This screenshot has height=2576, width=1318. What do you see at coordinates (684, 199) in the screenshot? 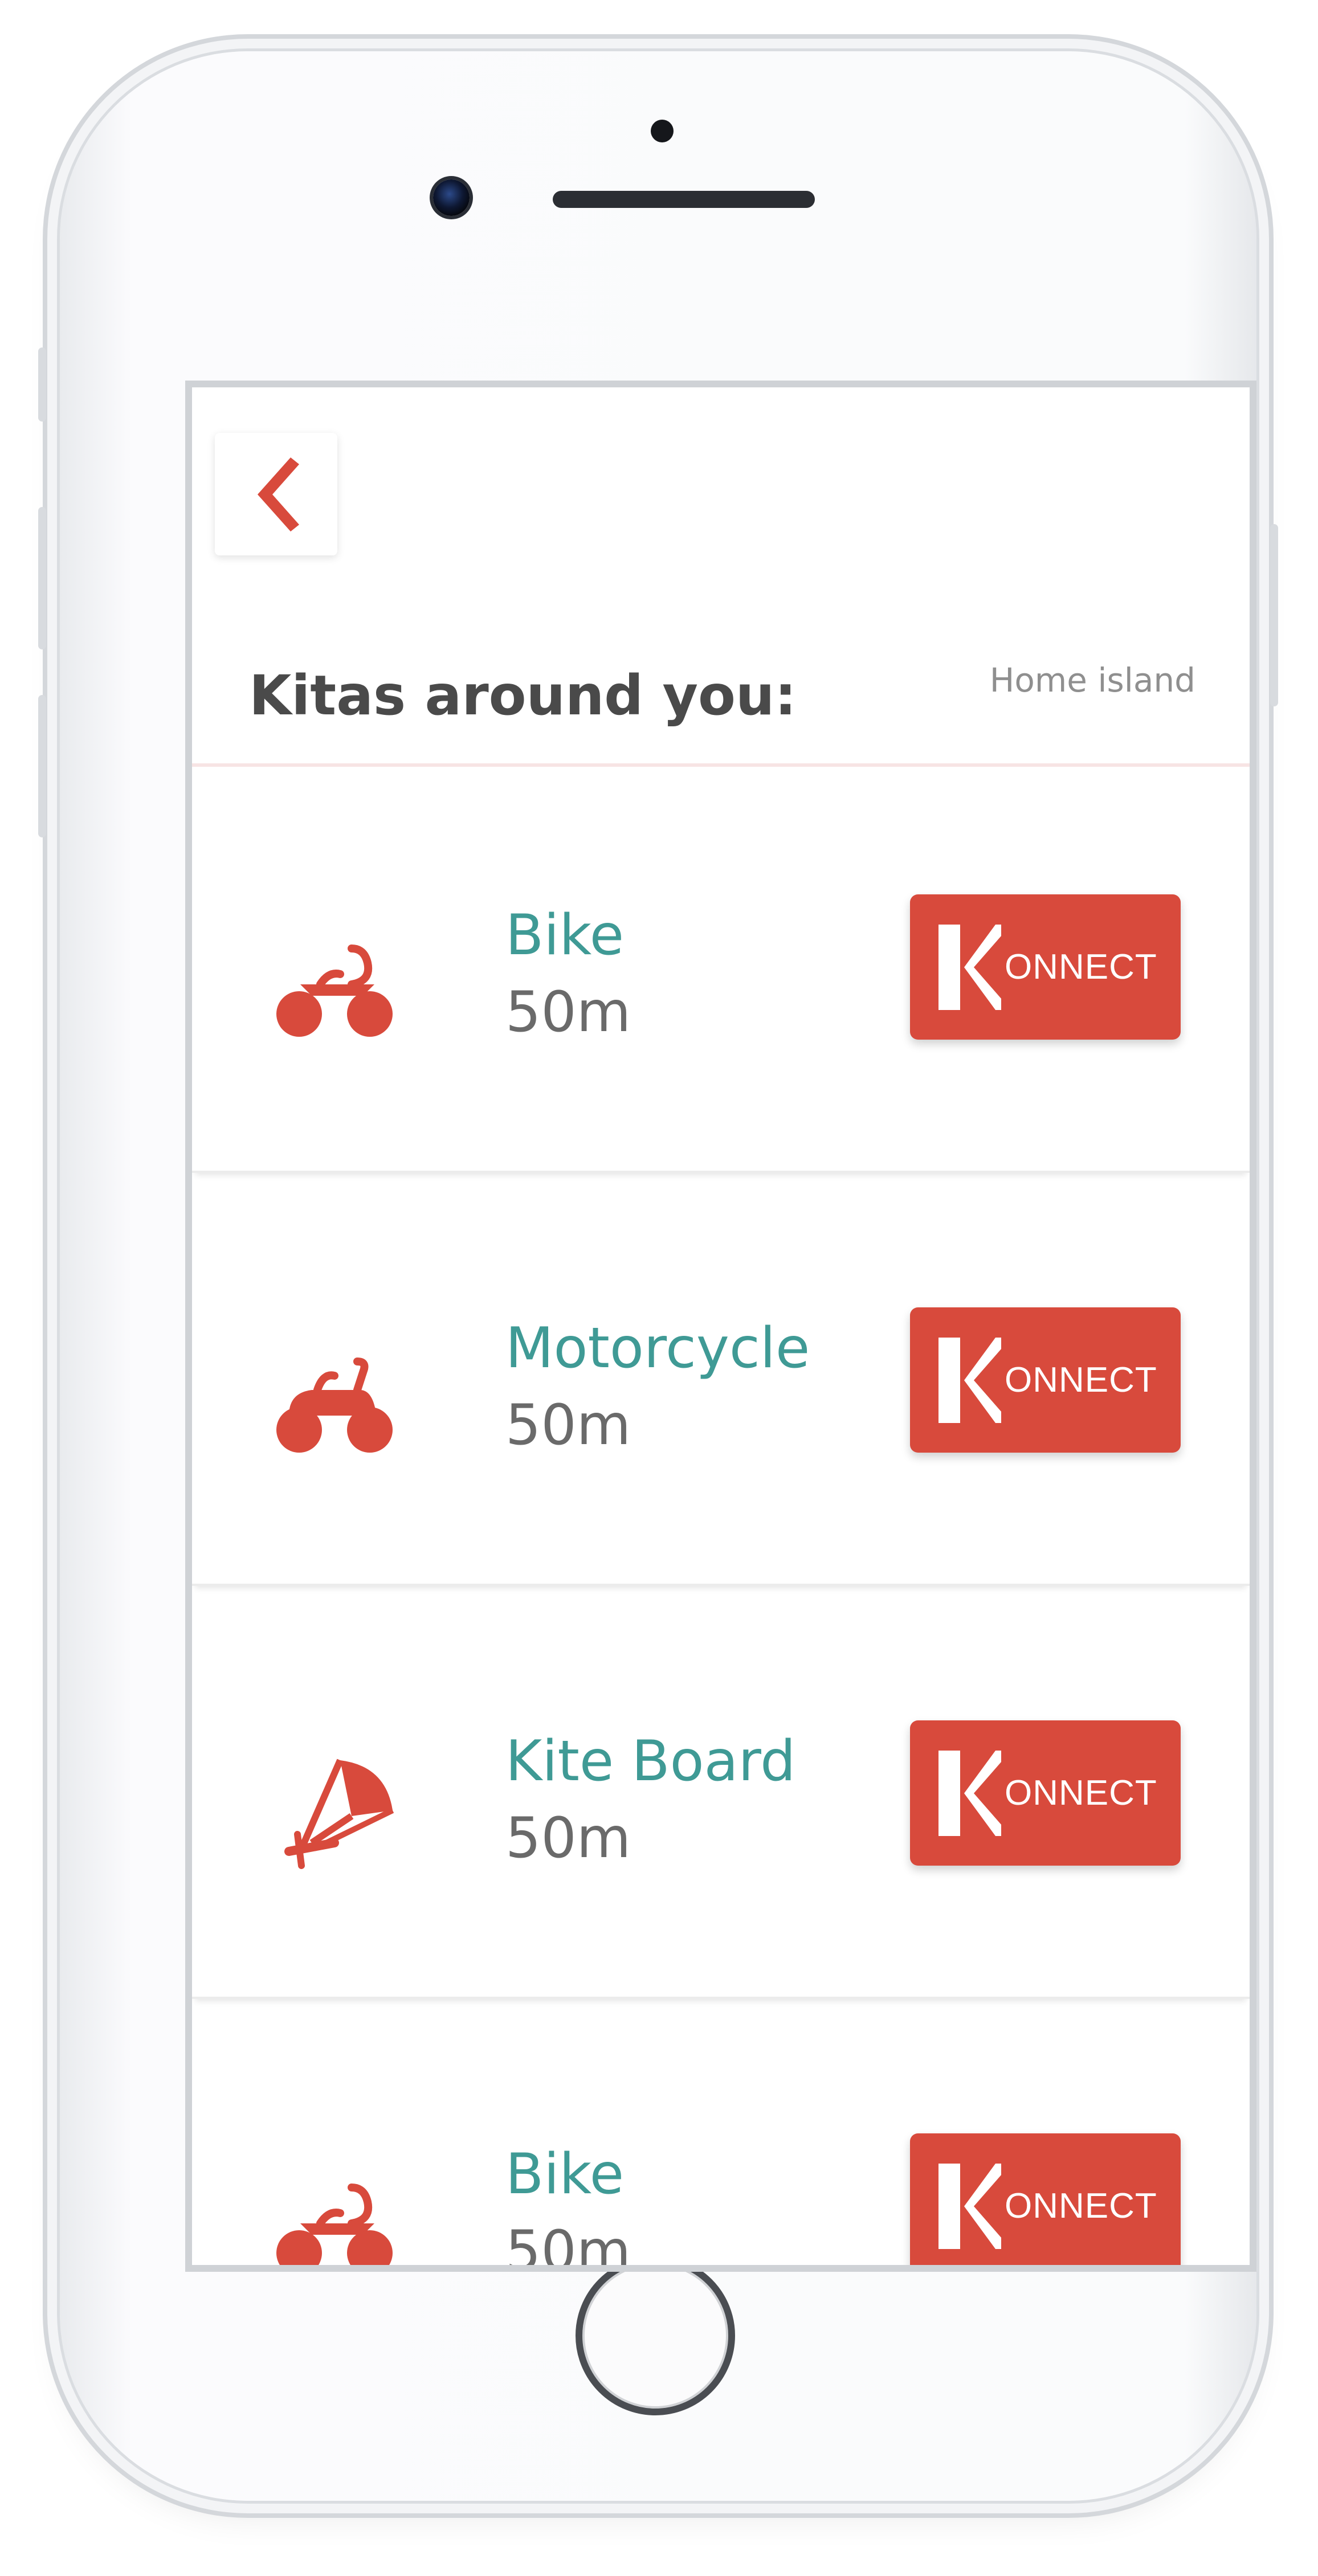
I see `earpiece-speaker` at bounding box center [684, 199].